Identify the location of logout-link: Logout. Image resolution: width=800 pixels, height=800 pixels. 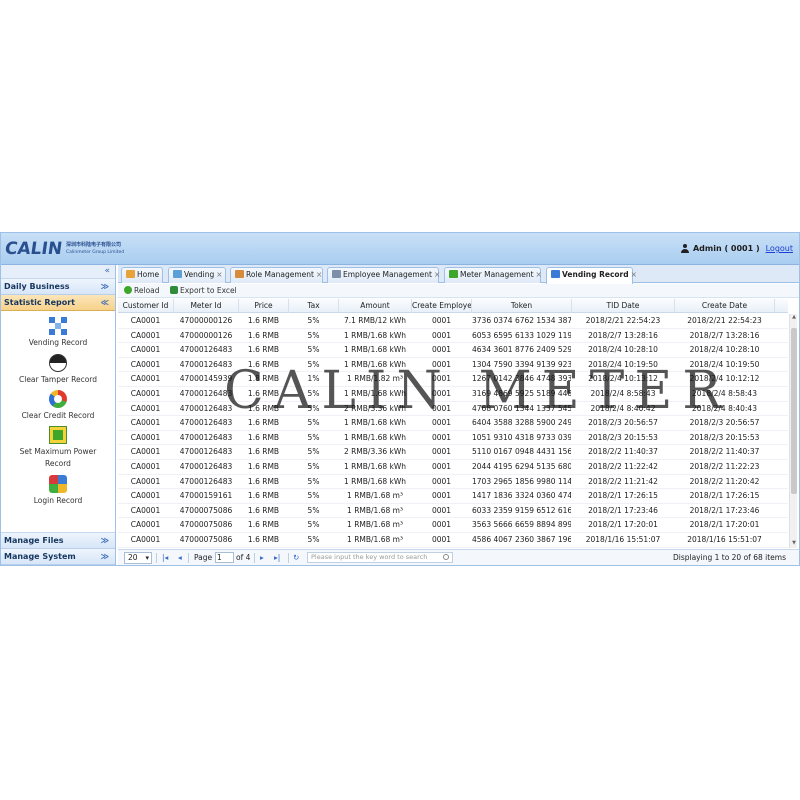
(779, 248).